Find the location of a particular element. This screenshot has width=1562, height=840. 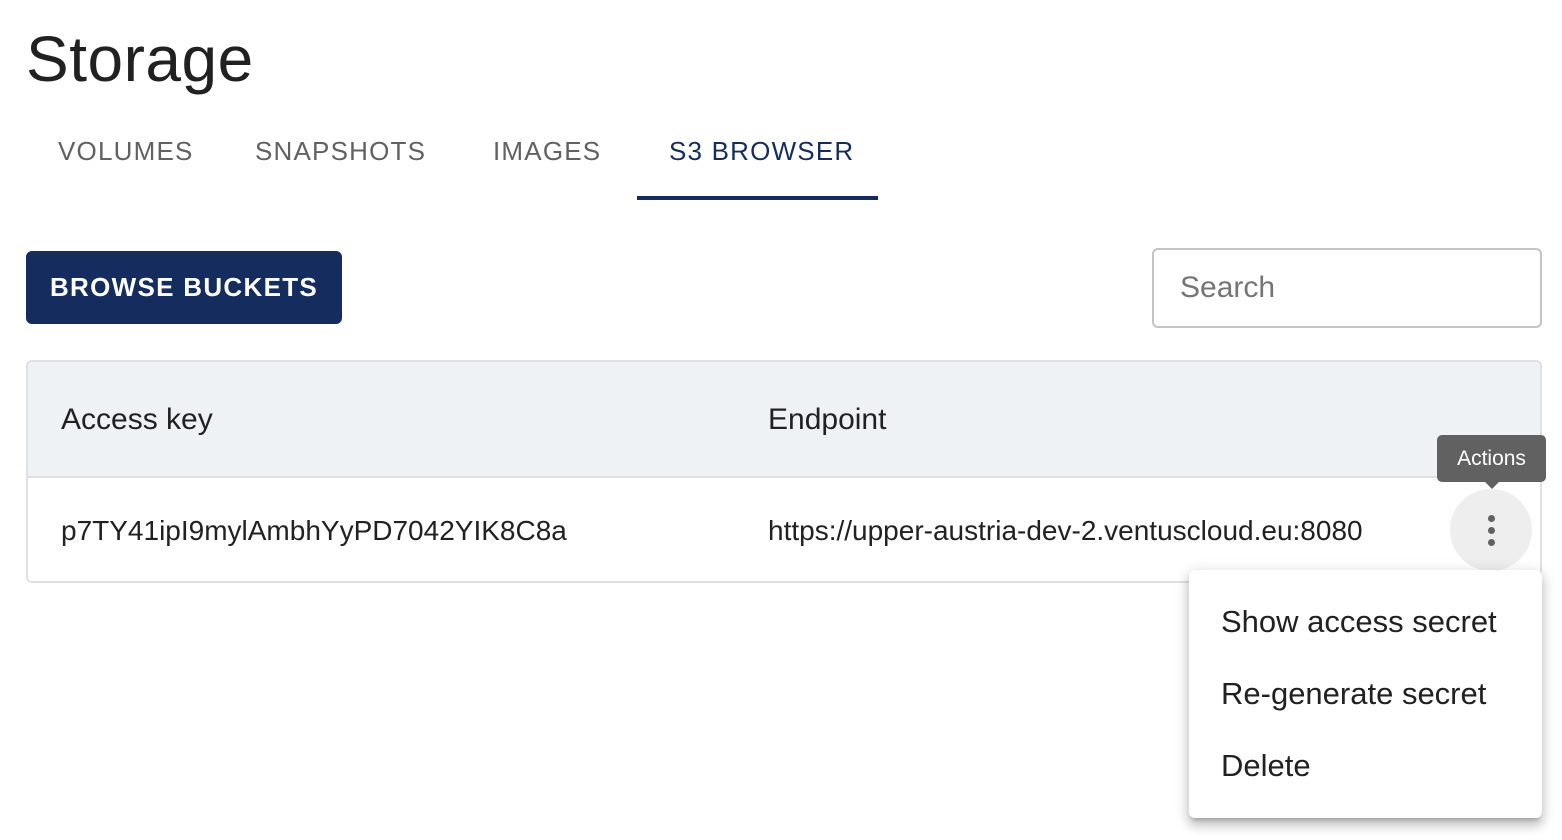

tab-volumes: VOLUMES is located at coordinates (124, 158).